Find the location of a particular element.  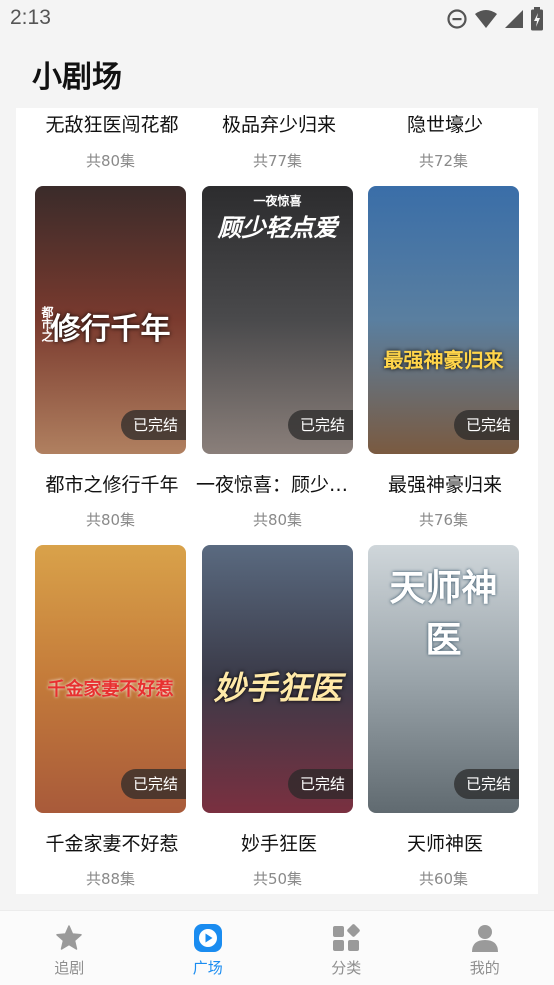

nav-item-square: 广场 is located at coordinates (208, 948).